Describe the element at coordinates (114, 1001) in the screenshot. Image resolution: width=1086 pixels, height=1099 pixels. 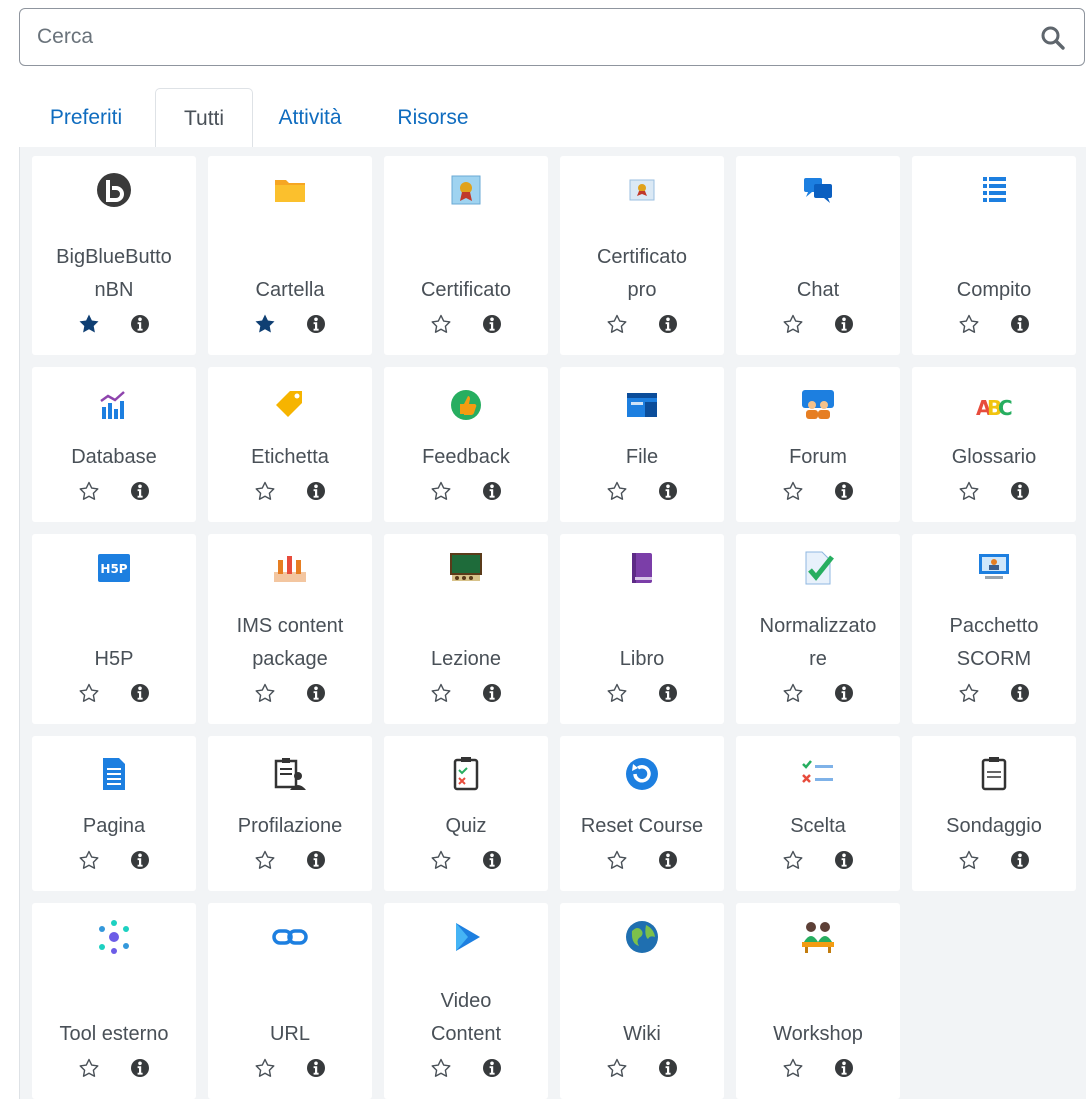
I see `module-tile-tool-esterno: Tool esterno` at that location.